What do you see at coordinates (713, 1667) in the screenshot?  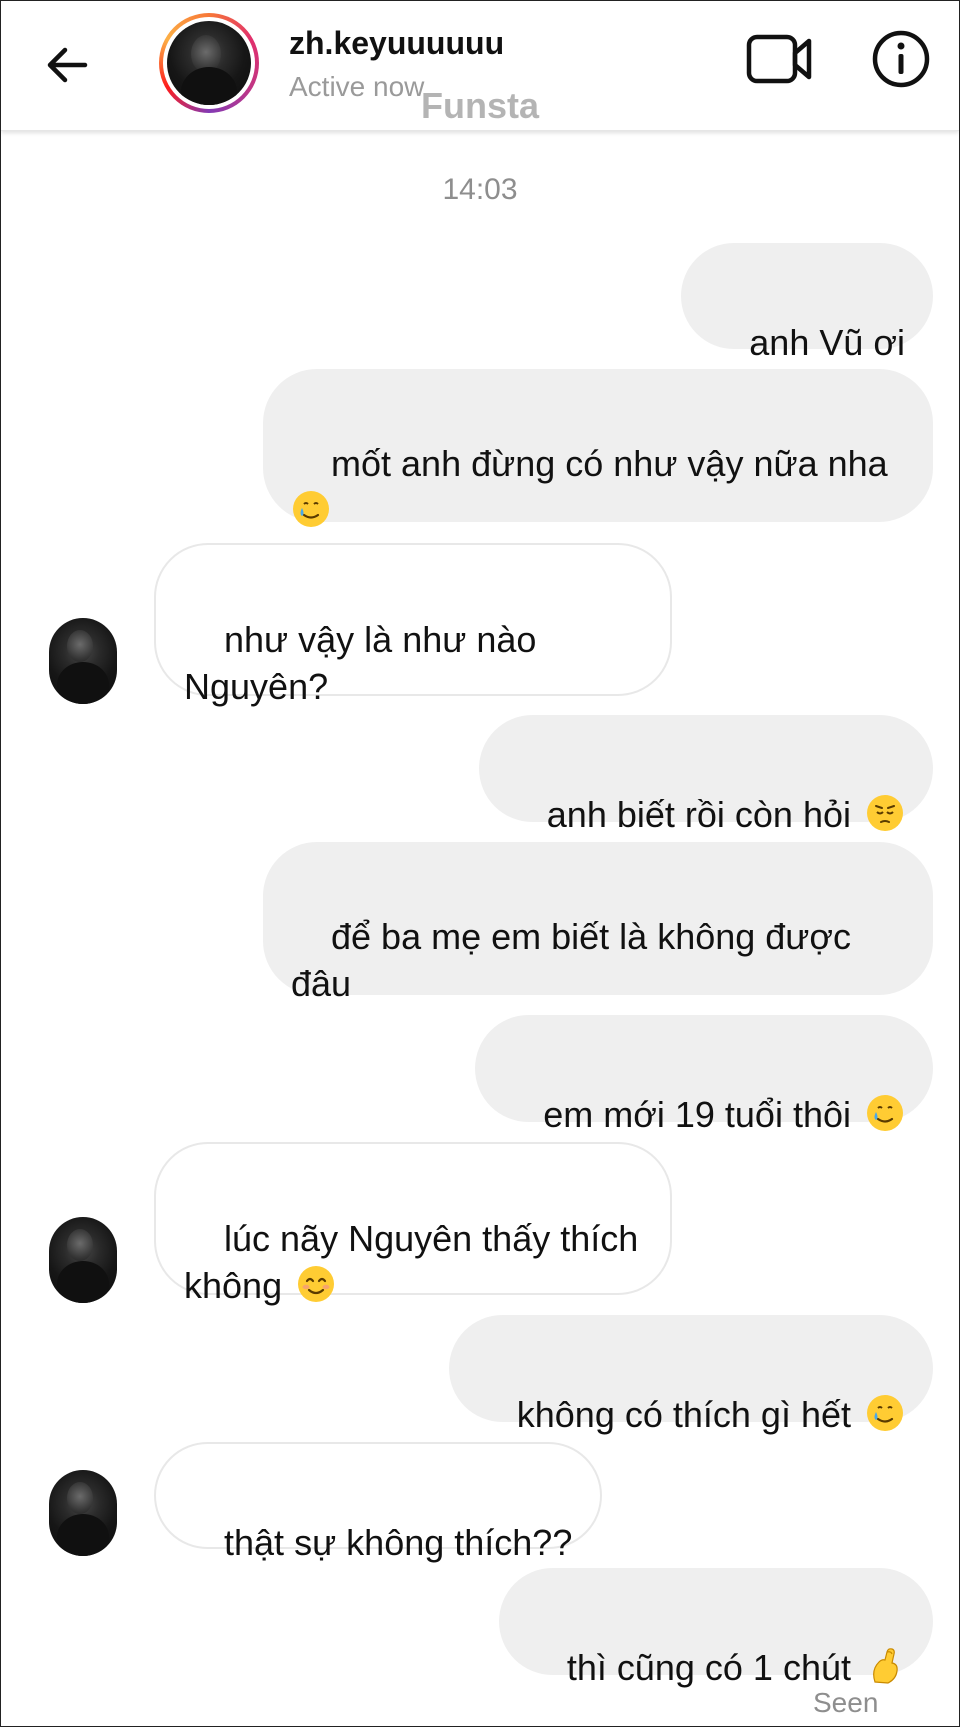 I see `message-text: thì cũng có 1 chút` at bounding box center [713, 1667].